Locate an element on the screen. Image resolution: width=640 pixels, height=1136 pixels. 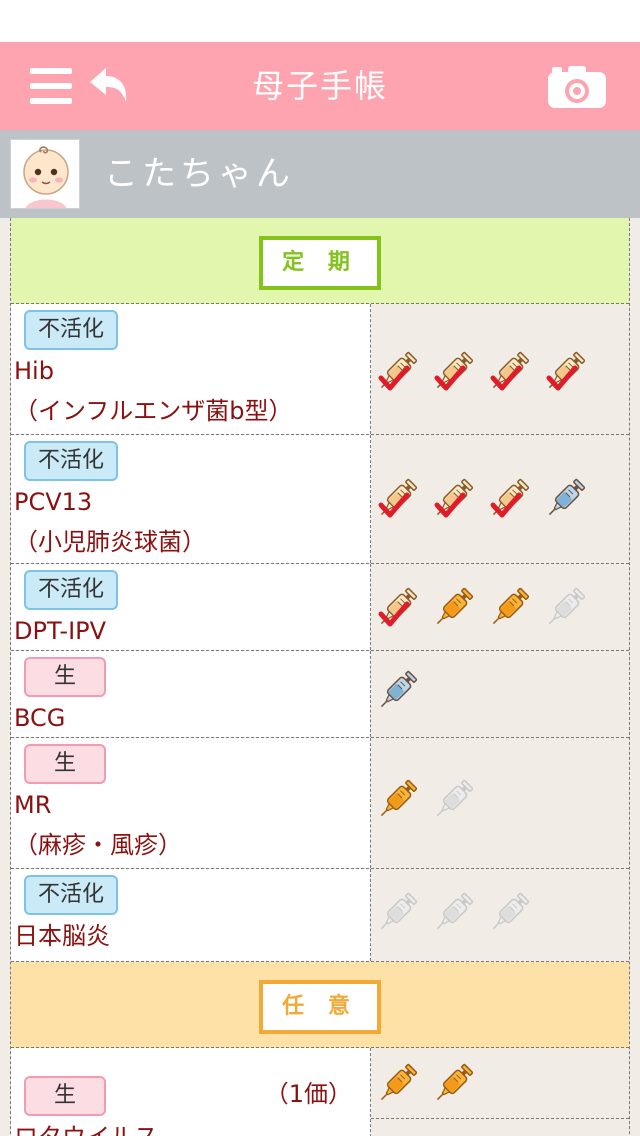
vaccine-row-japanese-encephalitis: 不活化 日本脳炎 is located at coordinates (320, 915).